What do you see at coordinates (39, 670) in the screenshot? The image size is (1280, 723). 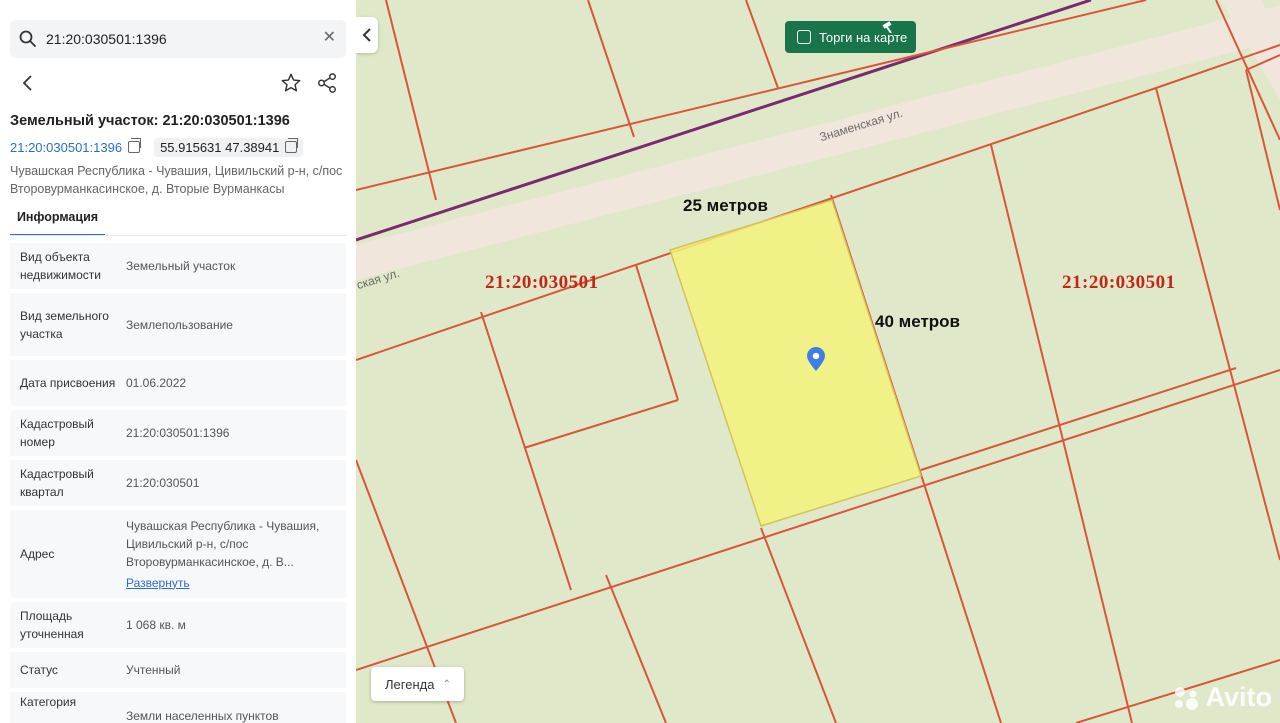 I see `row-key: Статус` at bounding box center [39, 670].